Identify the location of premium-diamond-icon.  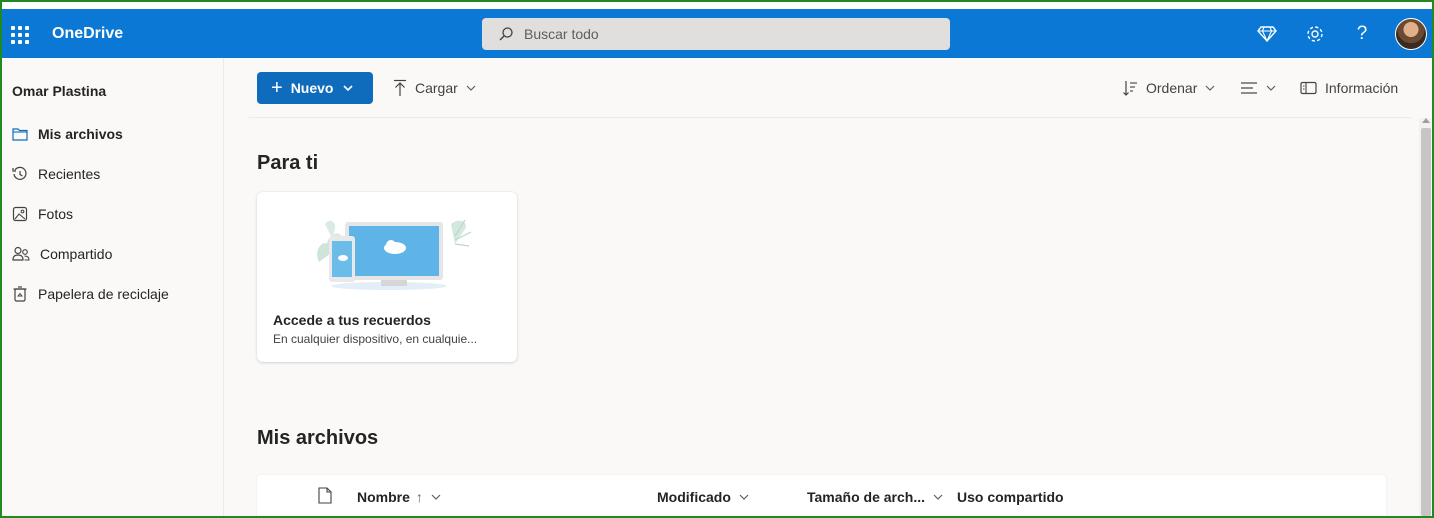
(1267, 34).